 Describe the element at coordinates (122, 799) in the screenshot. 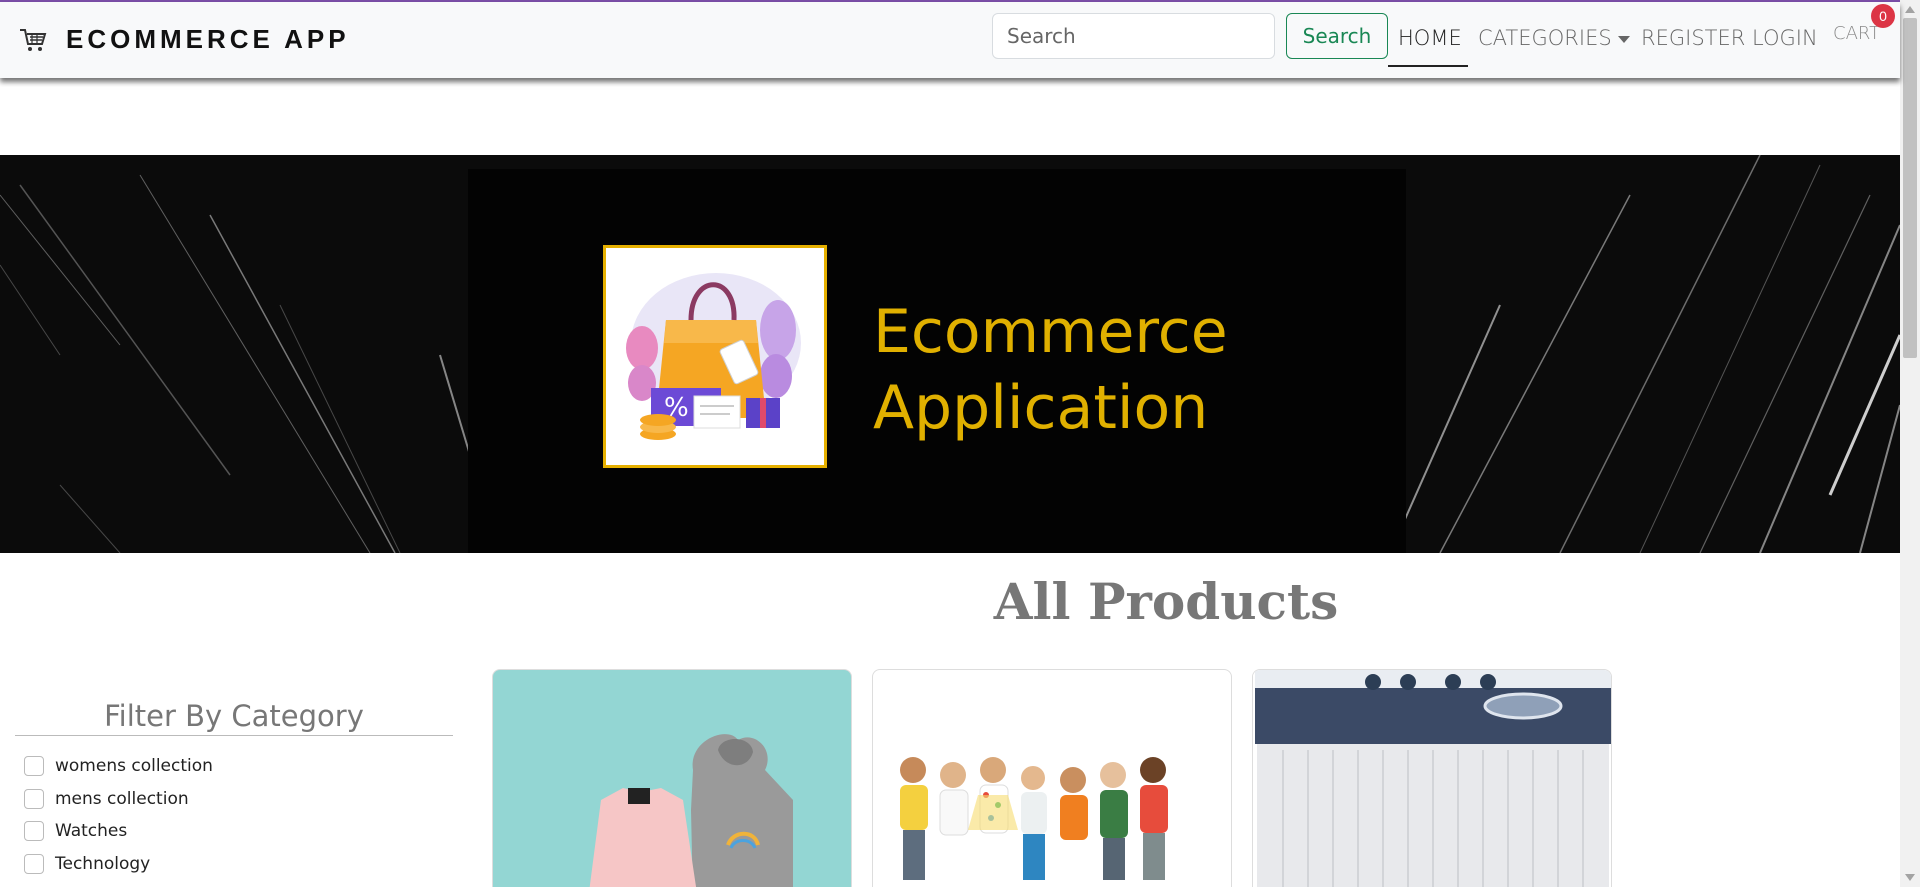

I see `filter-label: mens collection` at that location.